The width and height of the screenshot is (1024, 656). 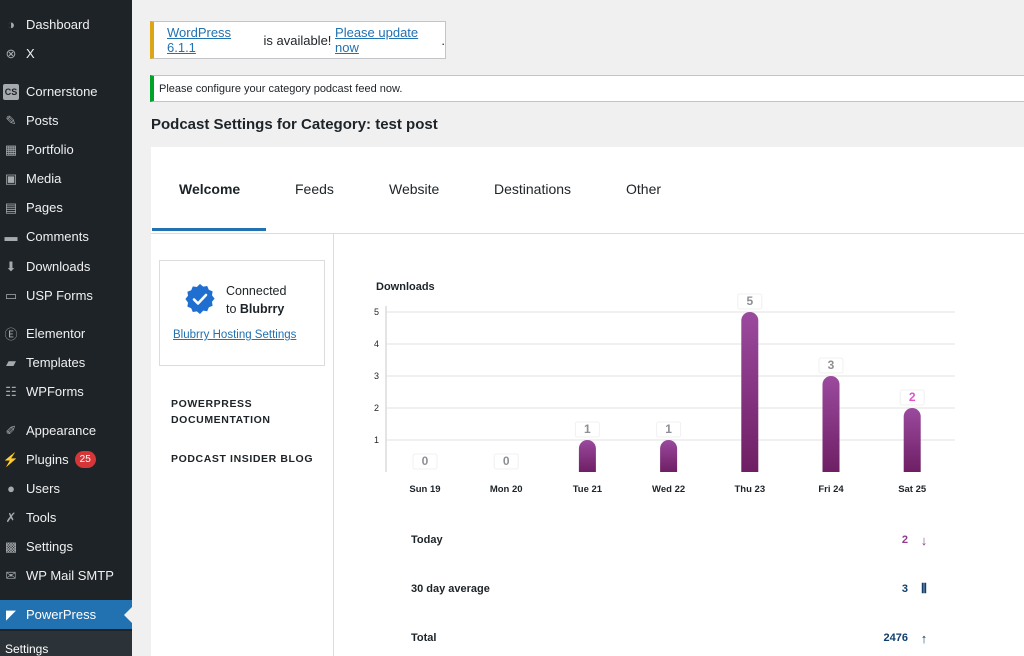 I want to click on wordpress-version-link: WordPress 6.1.1, so click(x=213, y=40).